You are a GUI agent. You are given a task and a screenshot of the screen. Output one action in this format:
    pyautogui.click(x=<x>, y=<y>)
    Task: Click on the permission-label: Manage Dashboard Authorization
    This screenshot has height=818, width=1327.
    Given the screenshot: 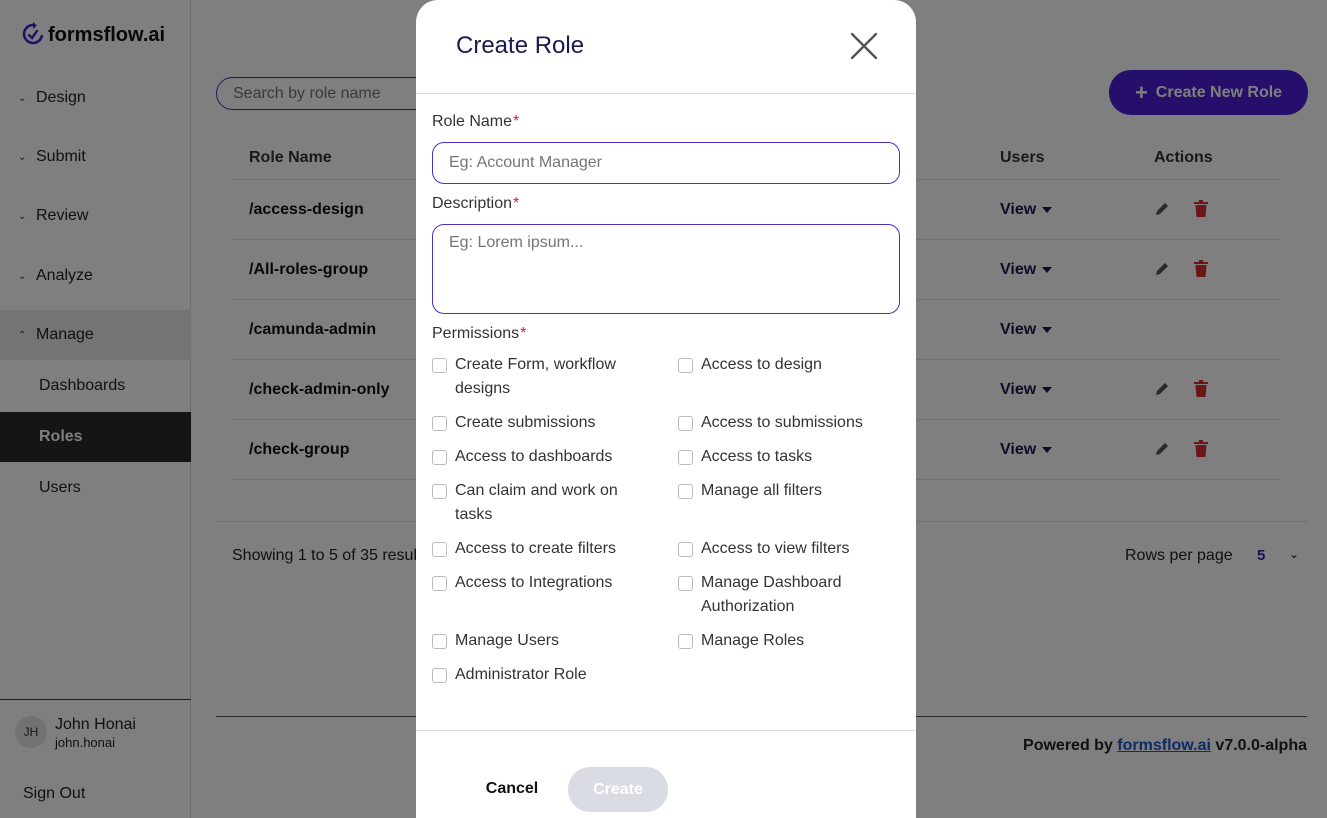 What is the action you would take?
    pyautogui.click(x=771, y=594)
    